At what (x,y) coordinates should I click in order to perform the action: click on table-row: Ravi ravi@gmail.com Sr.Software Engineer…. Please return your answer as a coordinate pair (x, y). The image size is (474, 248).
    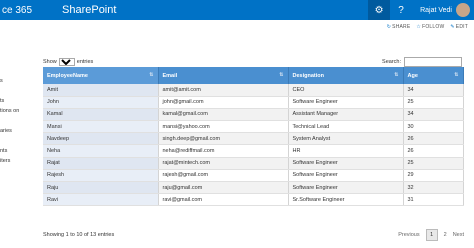
    Looking at the image, I should click on (253, 200).